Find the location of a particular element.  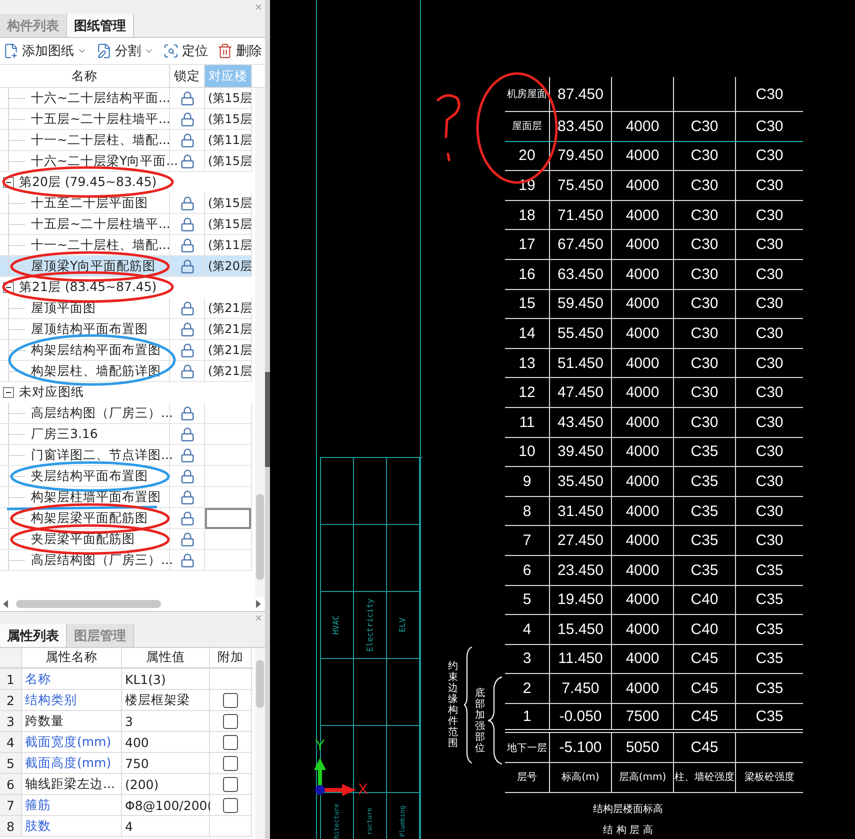

floor-group-row: 未对应图纸 is located at coordinates (126, 392).